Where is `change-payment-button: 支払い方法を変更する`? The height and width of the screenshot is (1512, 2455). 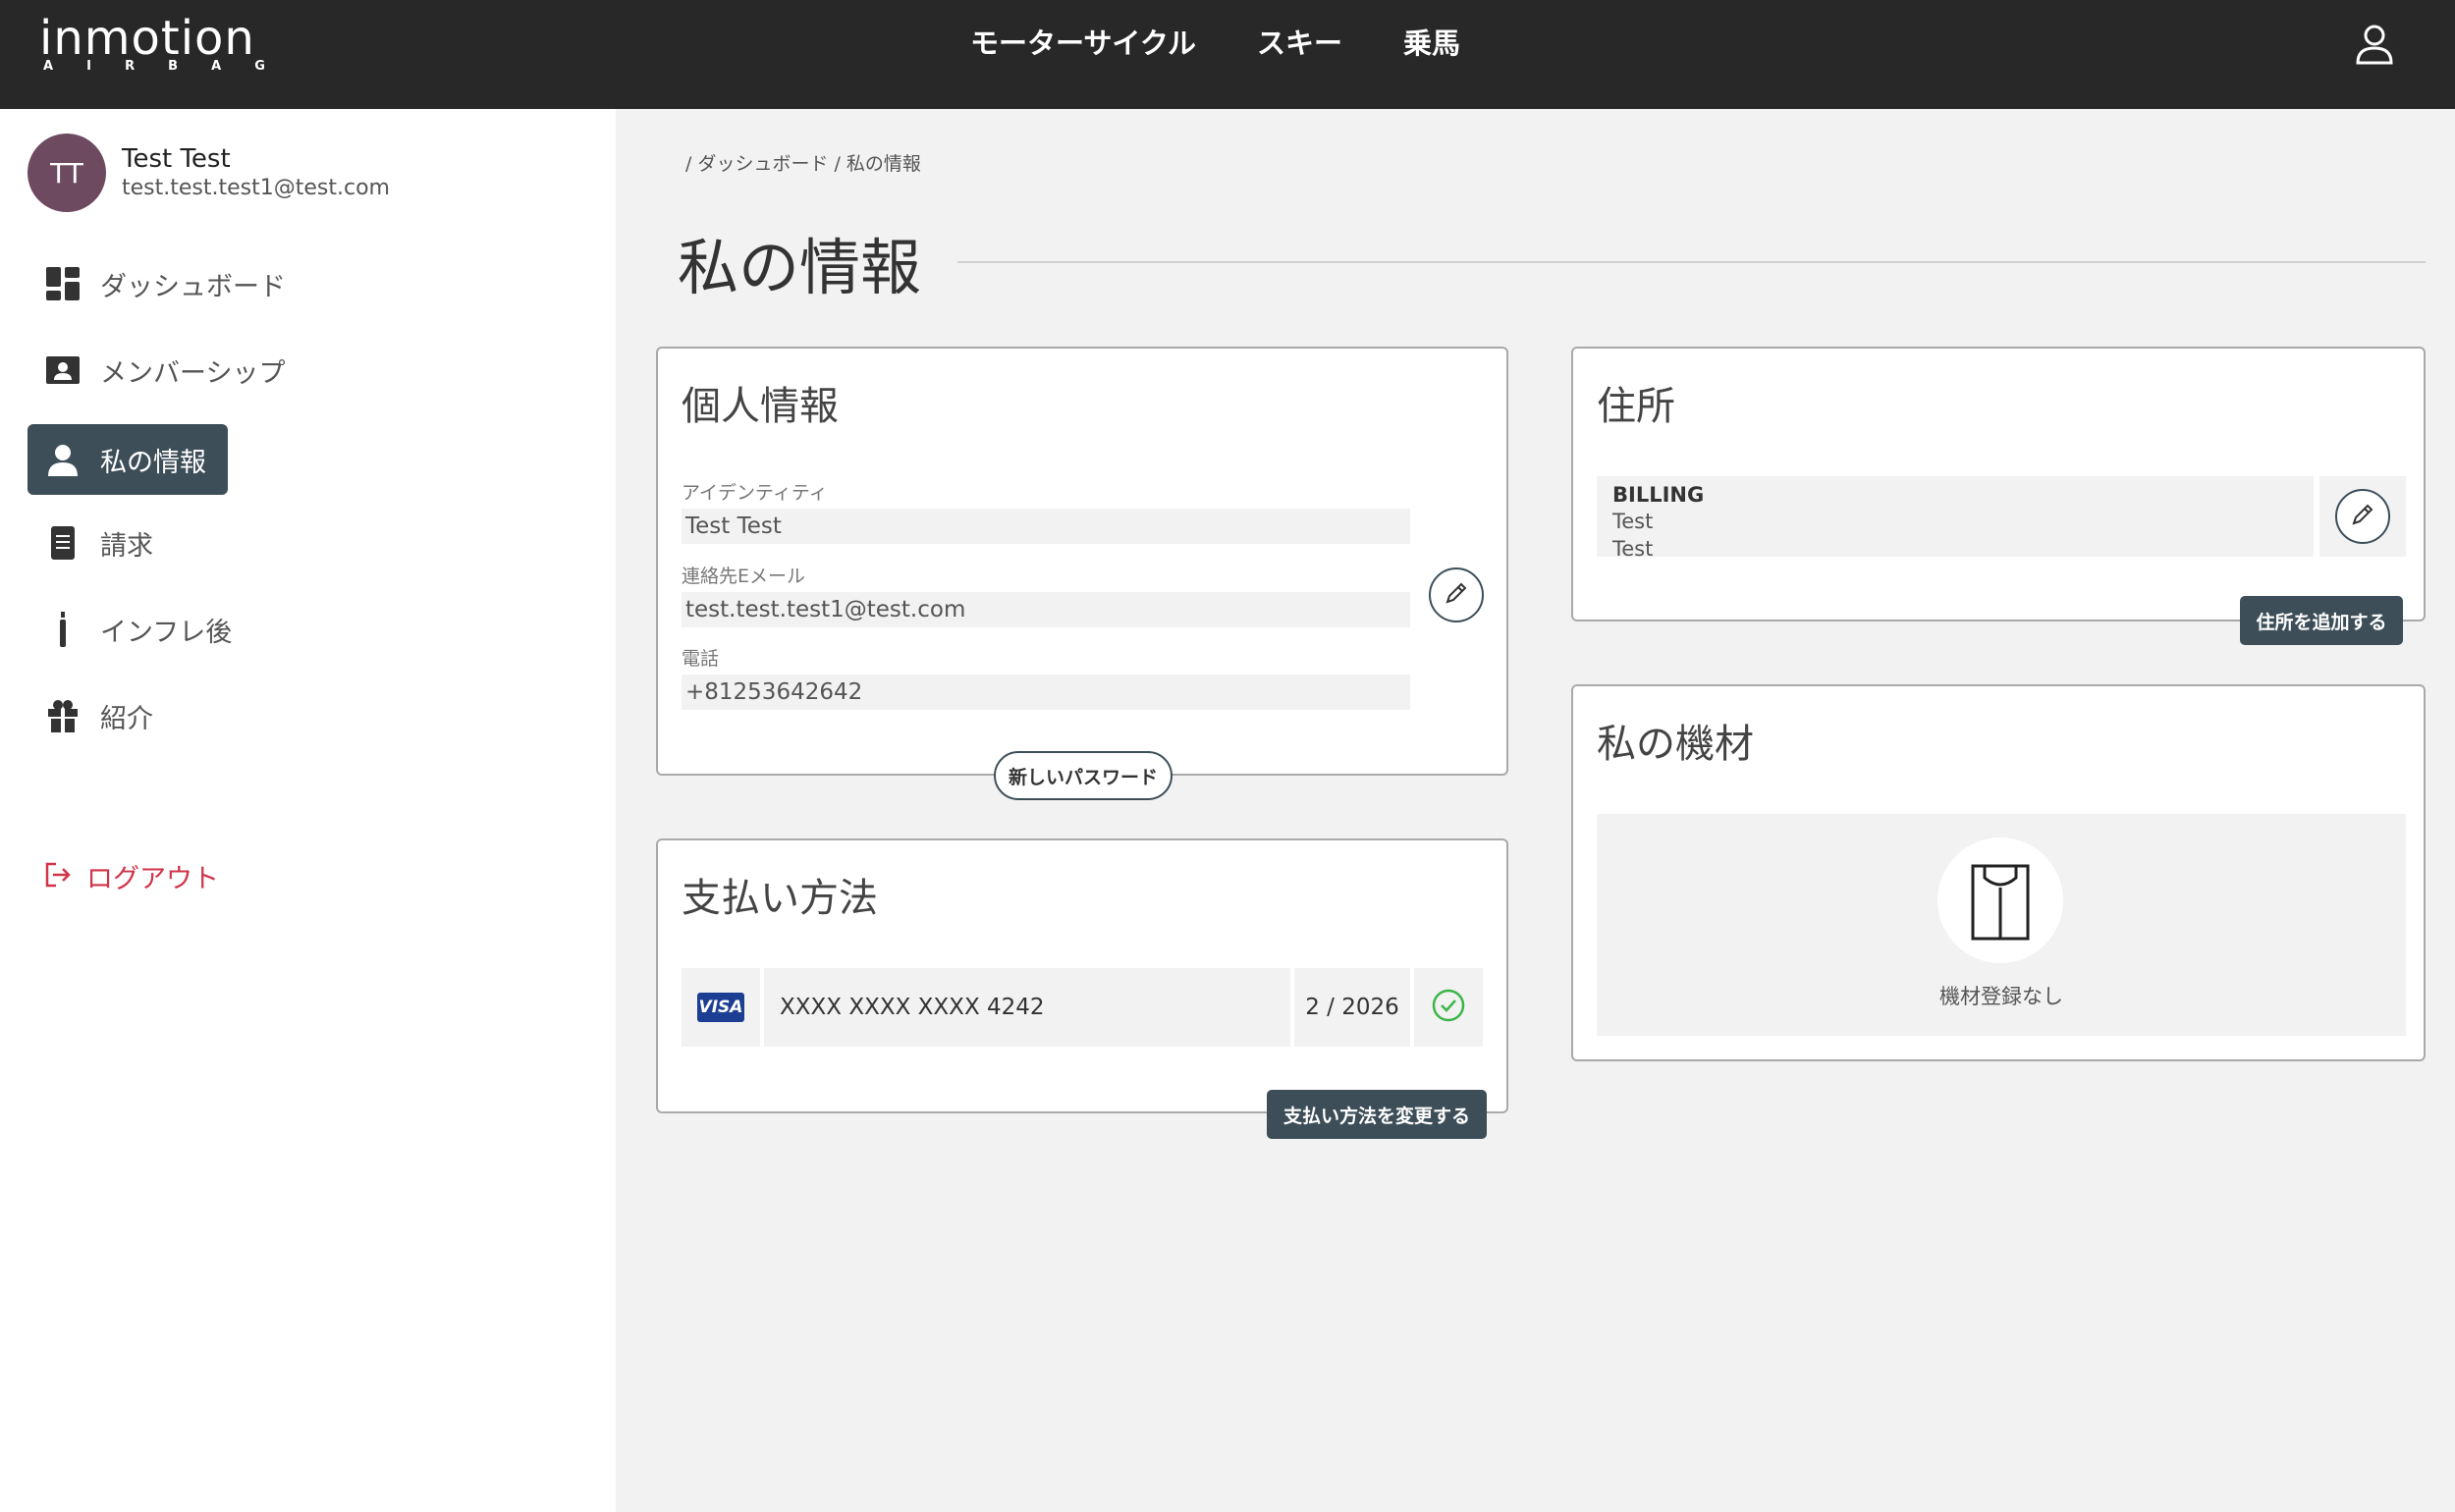 change-payment-button: 支払い方法を変更する is located at coordinates (1377, 1114).